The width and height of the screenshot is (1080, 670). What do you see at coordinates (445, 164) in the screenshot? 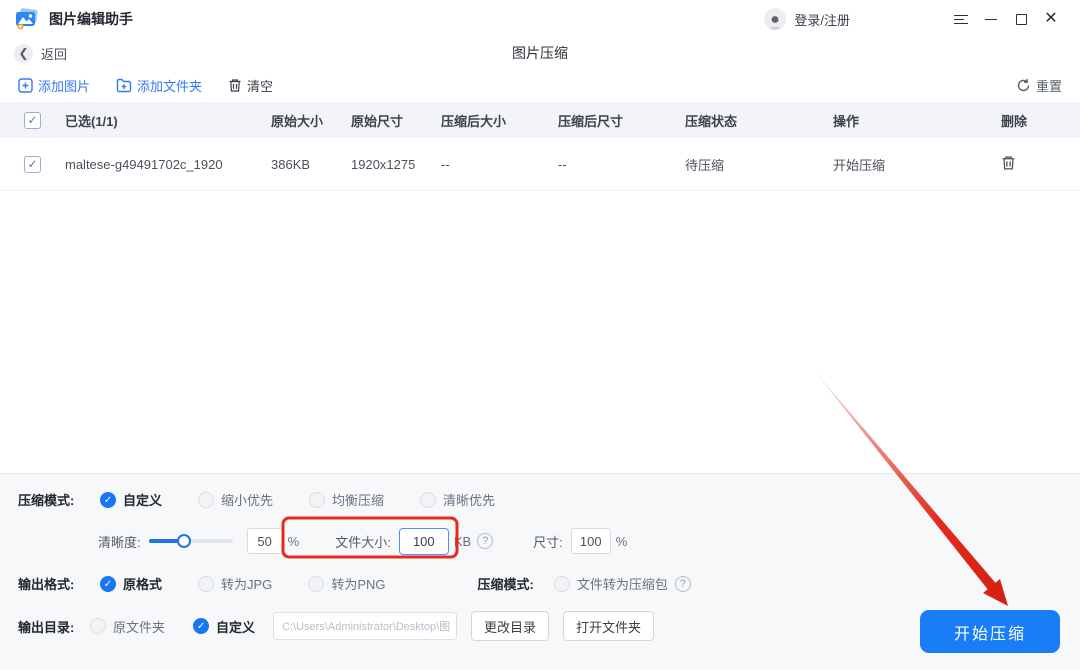
I see `file-comp-size: --` at bounding box center [445, 164].